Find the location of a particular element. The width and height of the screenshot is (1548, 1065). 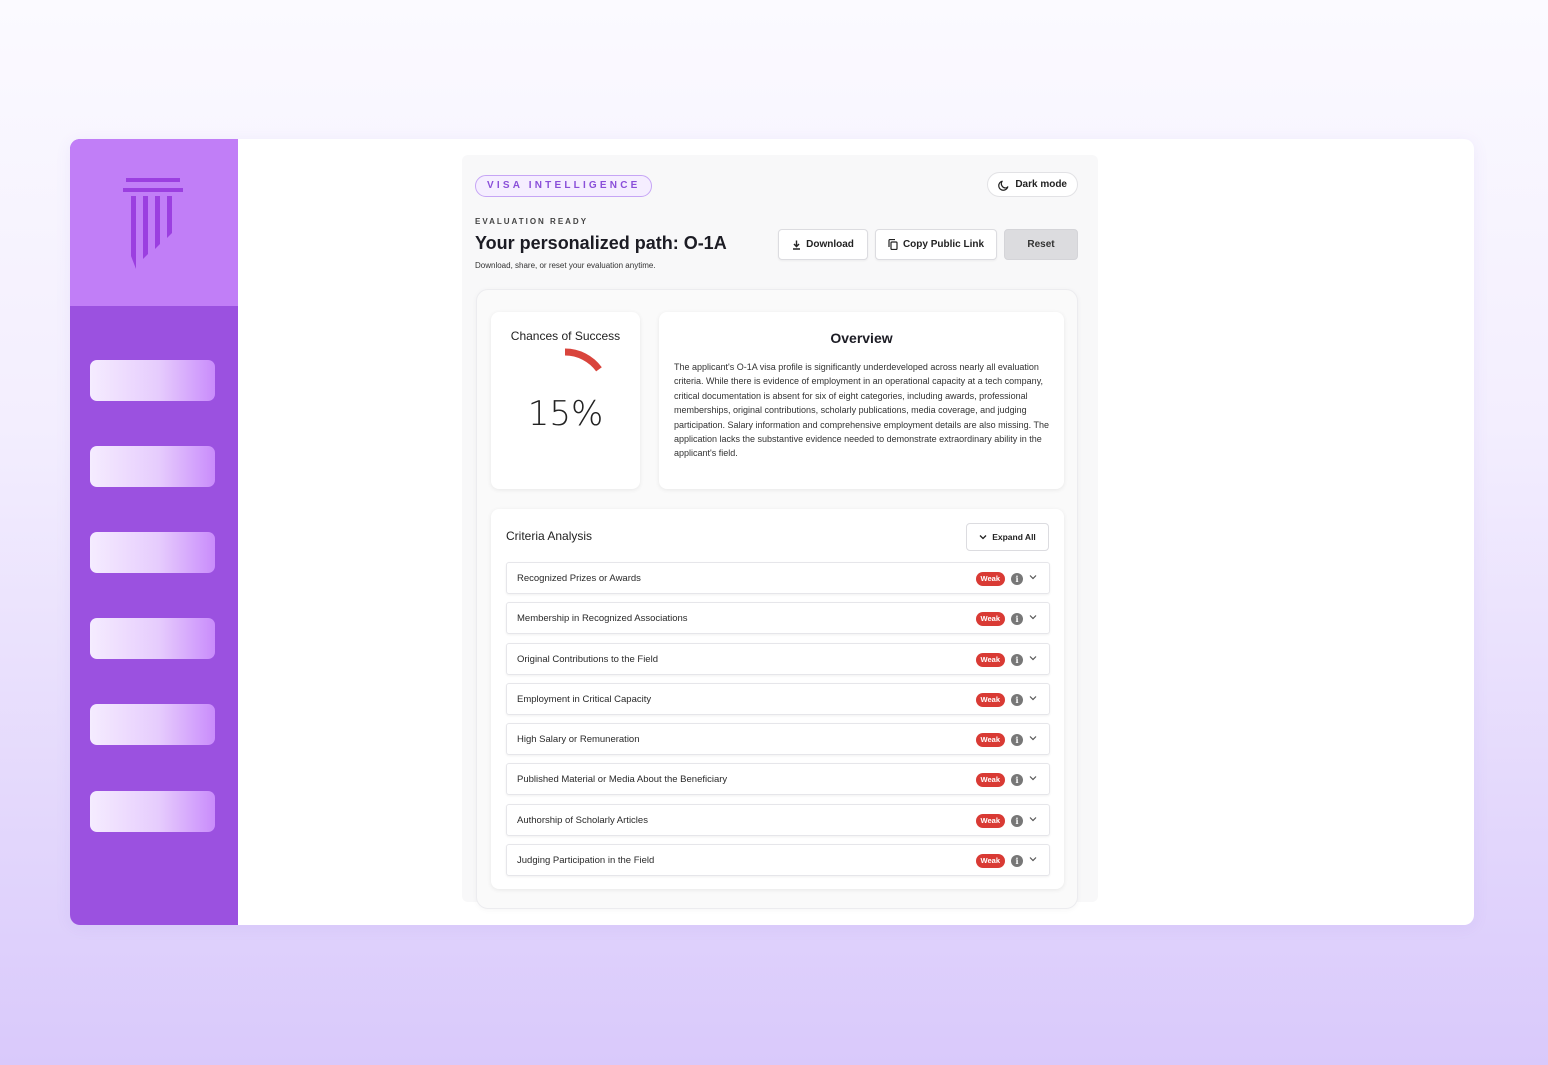

visa-intelligence-badge: VISA INTELLIGENCE is located at coordinates (564, 186).